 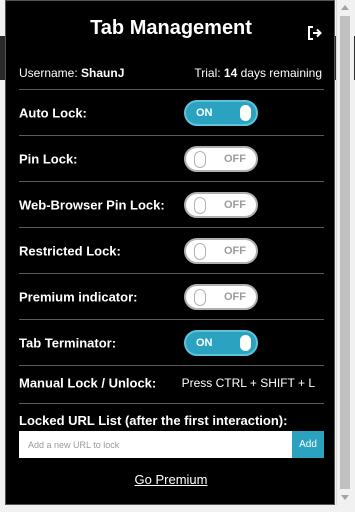 I want to click on url-input, so click(x=155, y=444).